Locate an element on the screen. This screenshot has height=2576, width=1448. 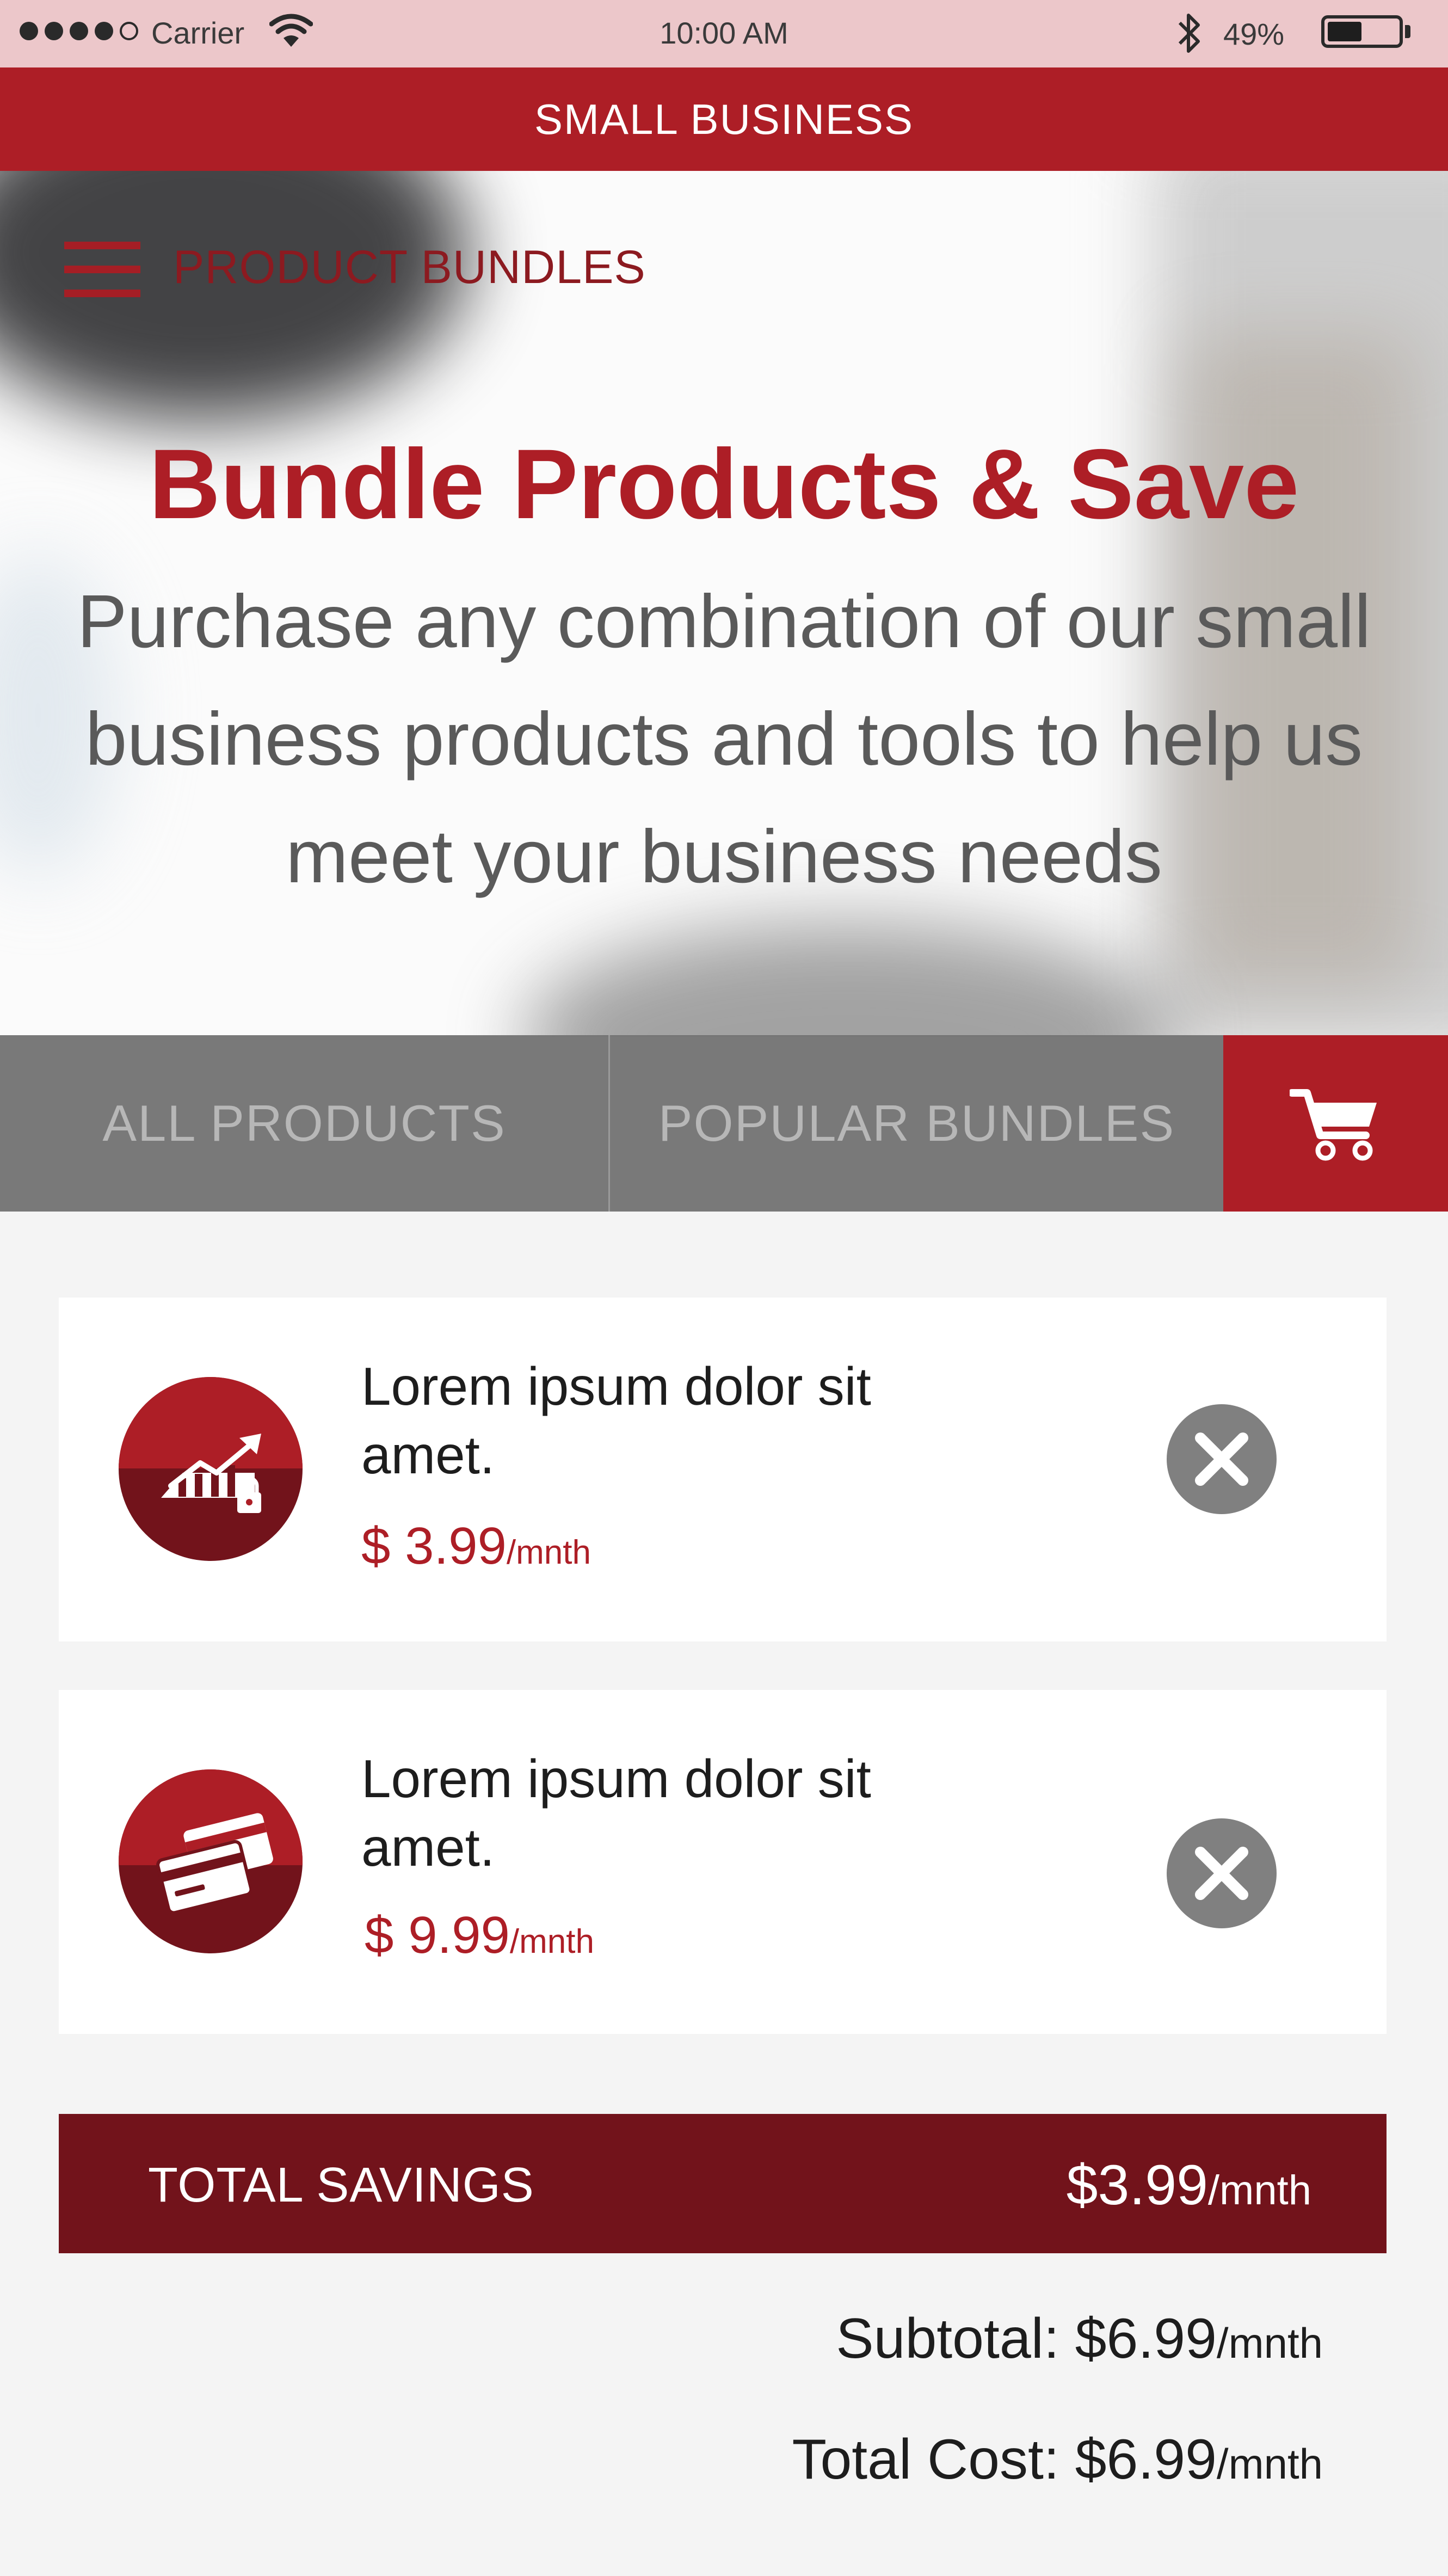
tab-all-products: ALL PRODUCTS is located at coordinates (305, 1123).